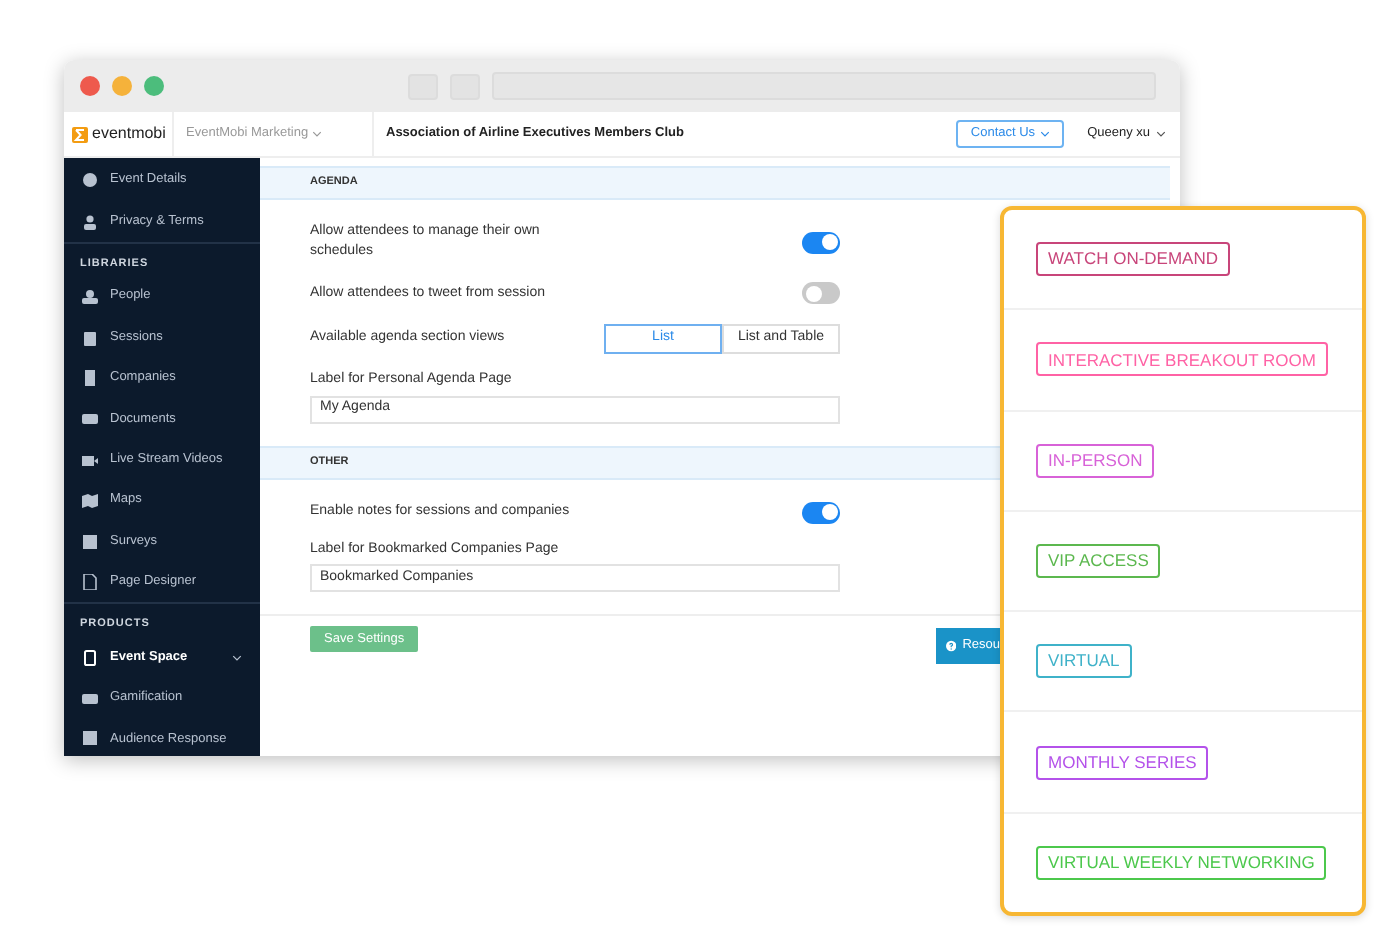 This screenshot has width=1400, height=938. Describe the element at coordinates (90, 221) in the screenshot. I see `user-icon` at that location.